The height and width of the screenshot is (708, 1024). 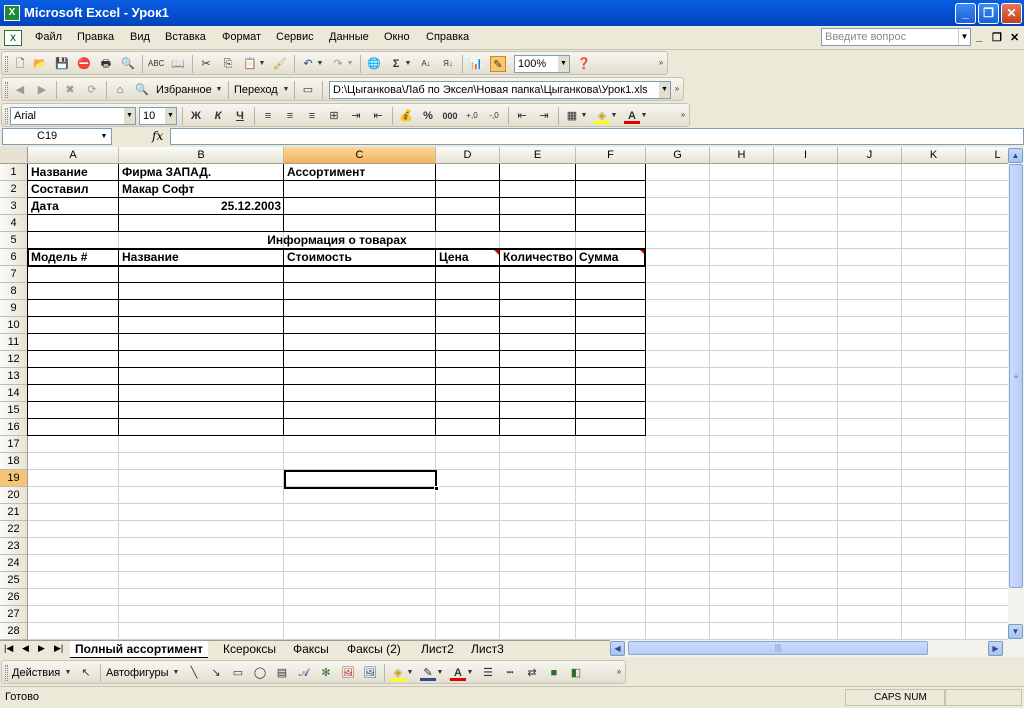 What do you see at coordinates (1016, 376) in the screenshot?
I see `vertical-scroll-thumb: ≡` at bounding box center [1016, 376].